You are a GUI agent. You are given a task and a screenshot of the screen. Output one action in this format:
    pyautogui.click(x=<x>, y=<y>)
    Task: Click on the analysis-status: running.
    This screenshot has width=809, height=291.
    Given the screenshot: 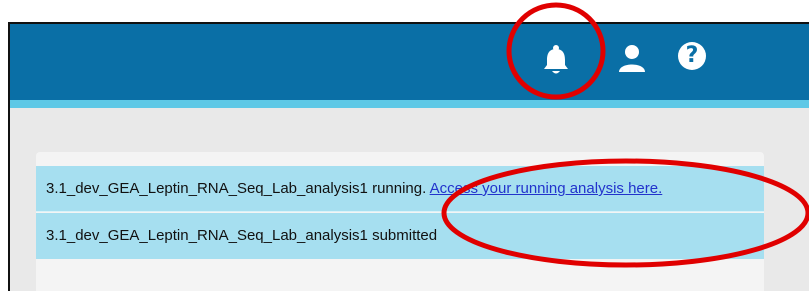 What is the action you would take?
    pyautogui.click(x=399, y=188)
    